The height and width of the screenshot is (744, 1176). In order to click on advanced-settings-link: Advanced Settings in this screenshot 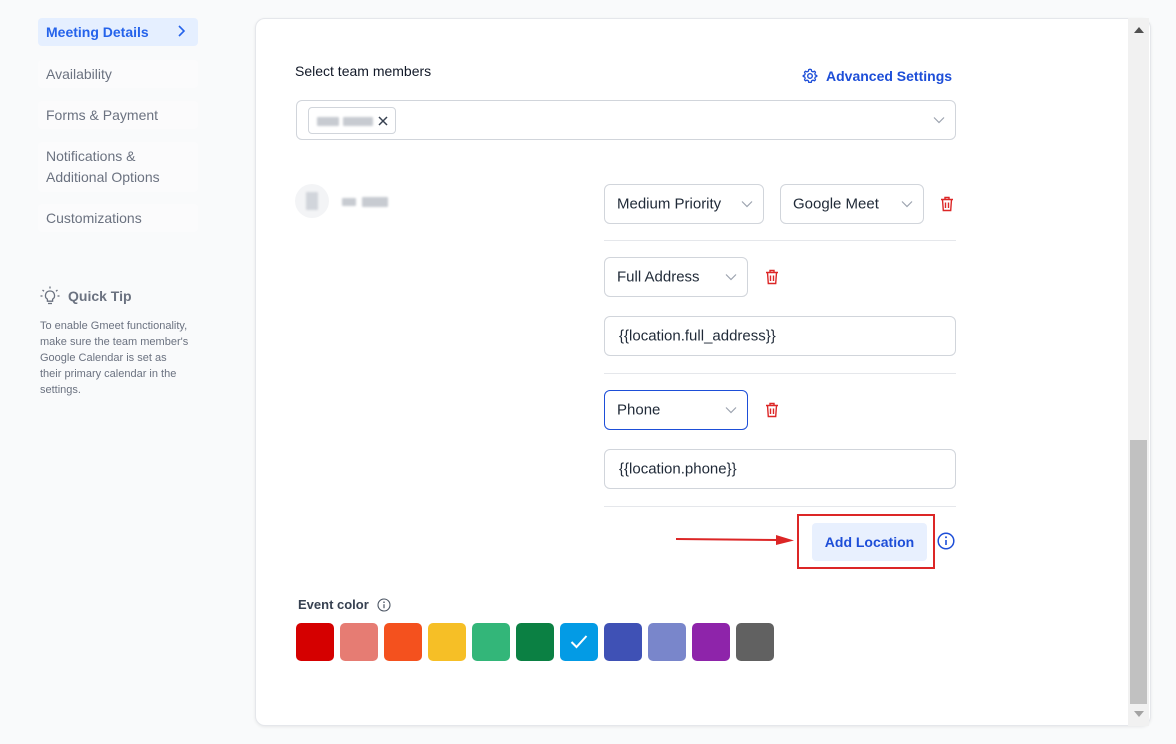, I will do `click(877, 76)`.